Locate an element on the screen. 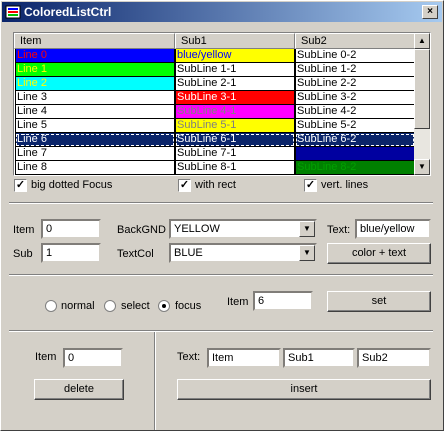  list-cell-sub1: SubLine 5-1 is located at coordinates (235, 126).